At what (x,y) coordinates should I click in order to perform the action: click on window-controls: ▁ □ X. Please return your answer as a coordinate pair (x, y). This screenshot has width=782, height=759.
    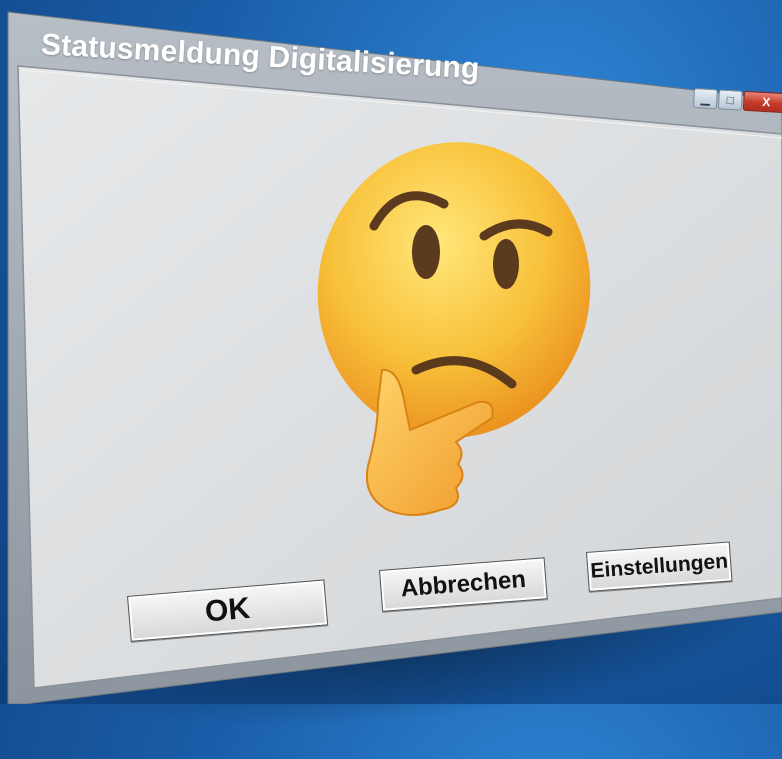
    Looking at the image, I should click on (737, 103).